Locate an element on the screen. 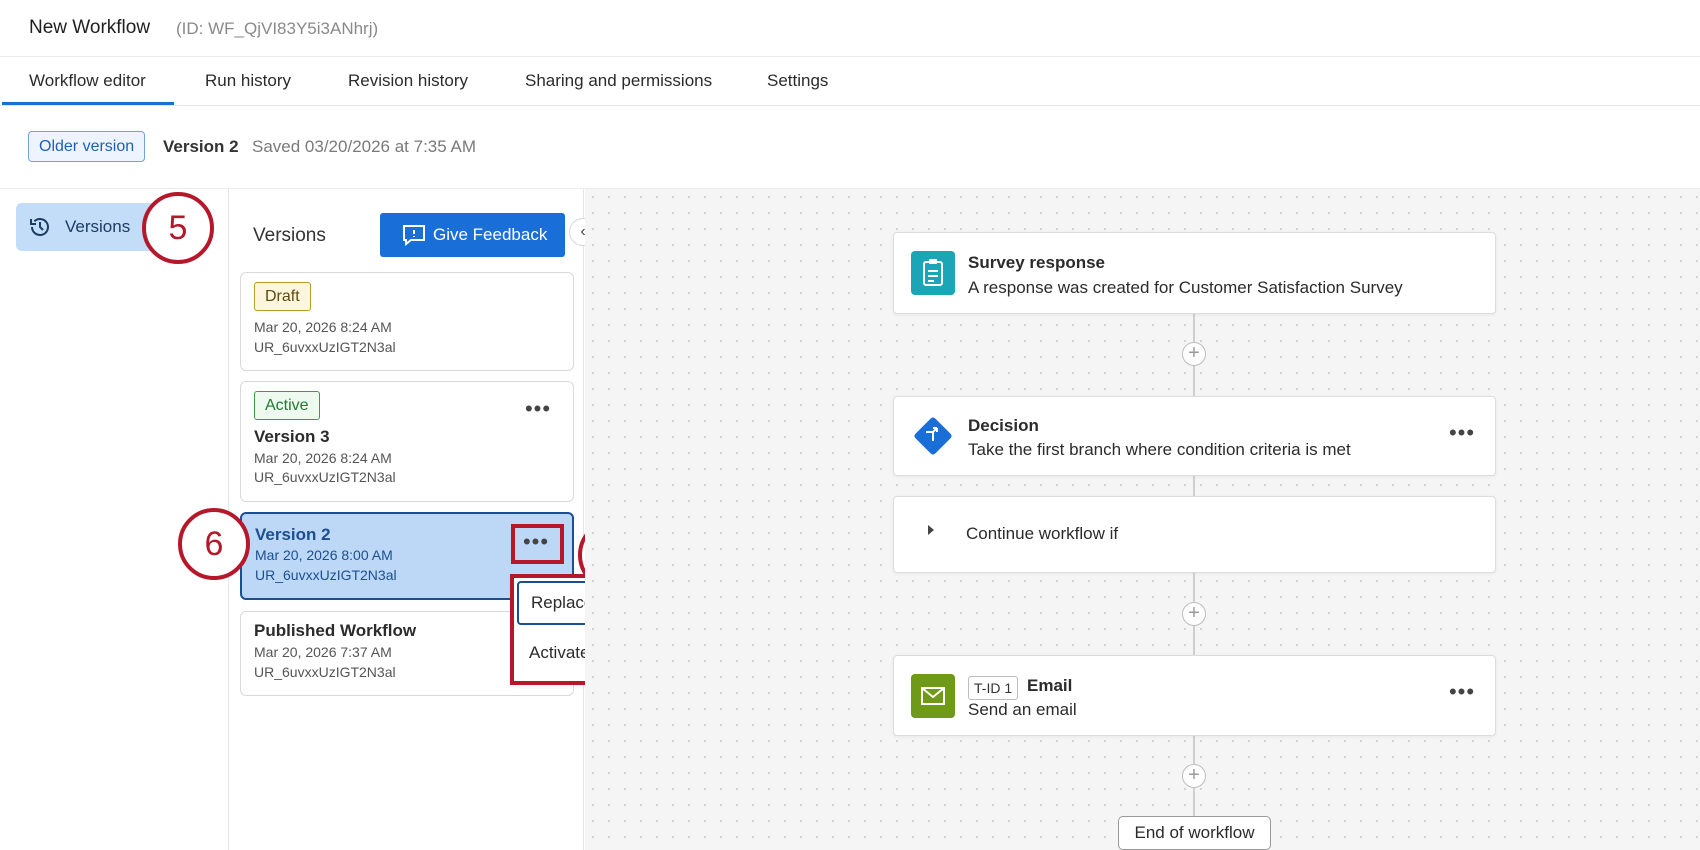 The width and height of the screenshot is (1700, 850). give-feedback-label: Give Feedback is located at coordinates (490, 234).